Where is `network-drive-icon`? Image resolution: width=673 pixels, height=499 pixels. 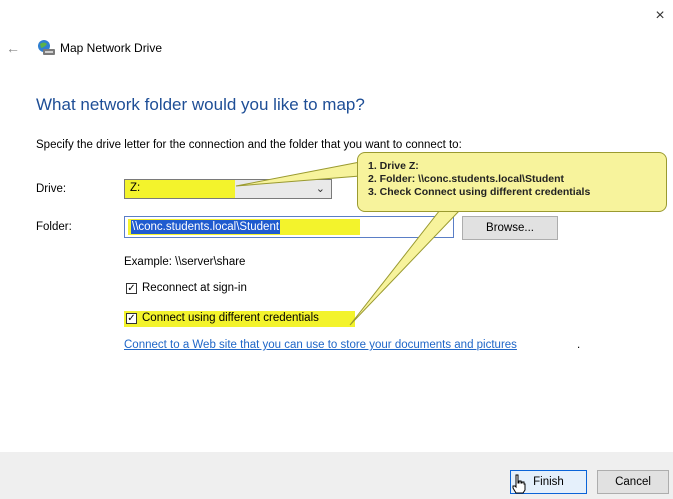
network-drive-icon is located at coordinates (46, 47).